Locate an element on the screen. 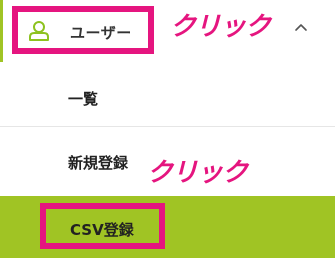  highlight-box: CSV登録 is located at coordinates (102, 226).